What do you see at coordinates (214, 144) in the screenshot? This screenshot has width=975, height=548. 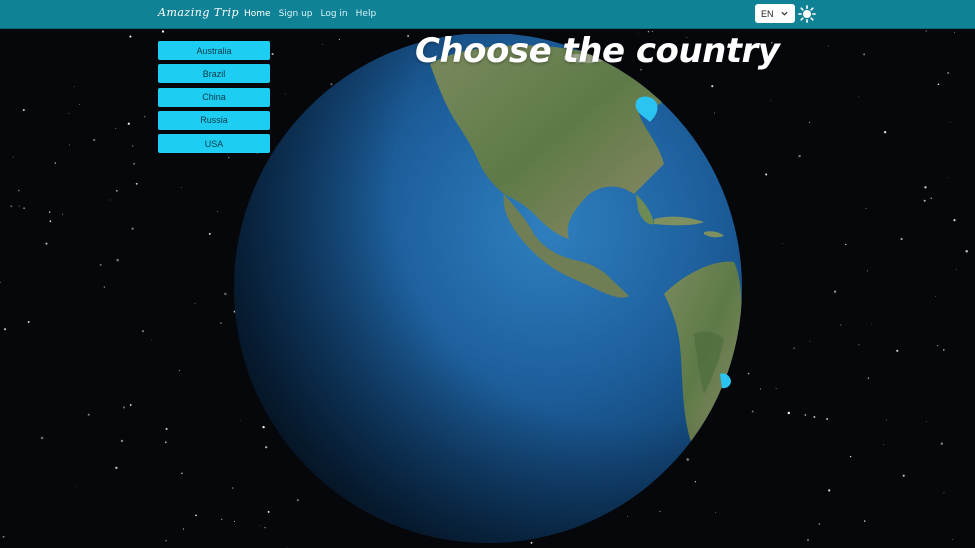 I see `country-button-usa: USA` at bounding box center [214, 144].